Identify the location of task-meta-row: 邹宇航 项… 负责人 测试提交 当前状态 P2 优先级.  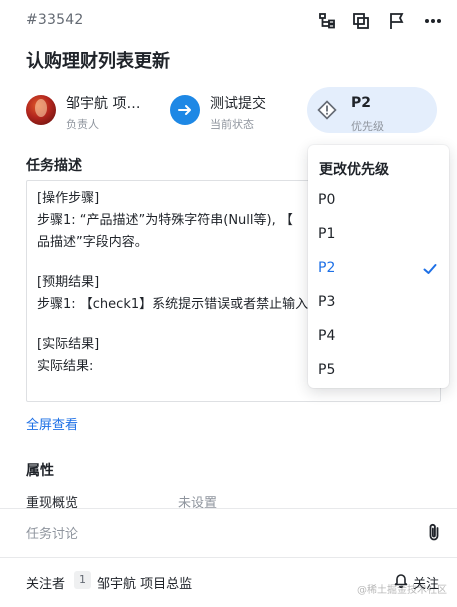
(228, 109).